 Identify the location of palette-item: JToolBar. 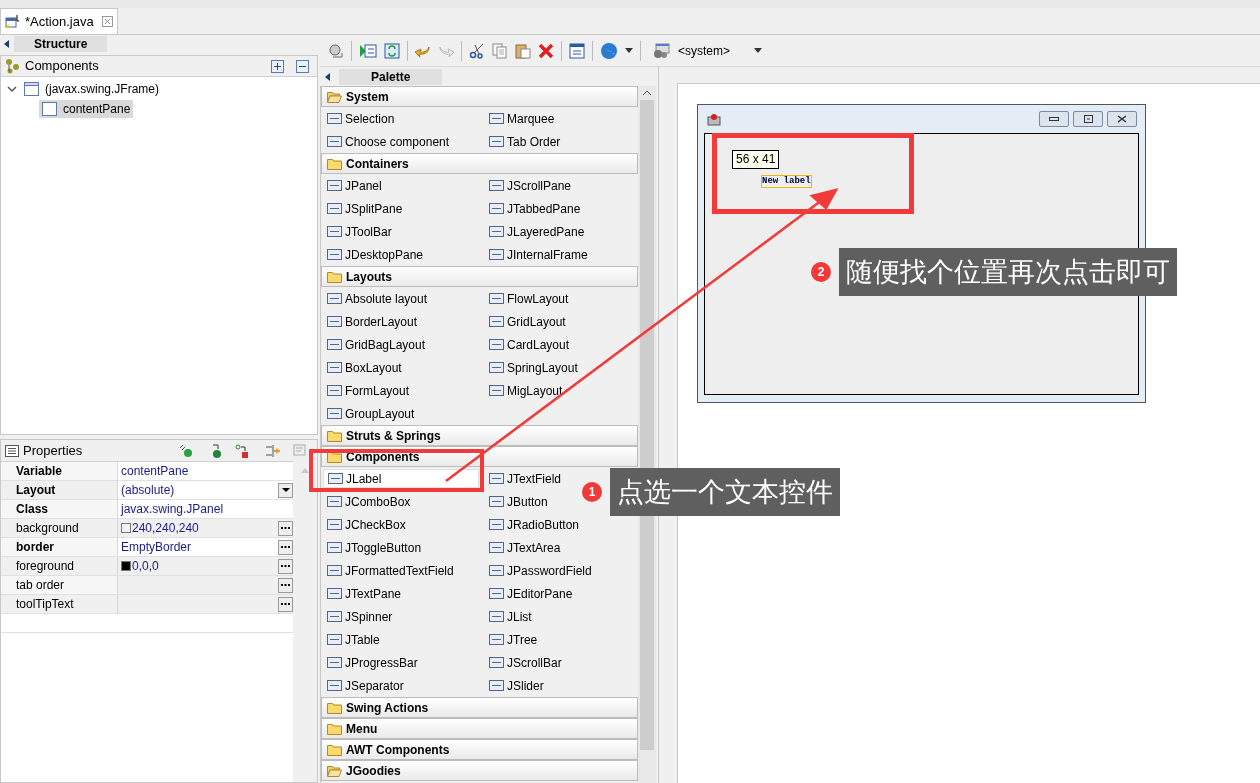
(358, 231).